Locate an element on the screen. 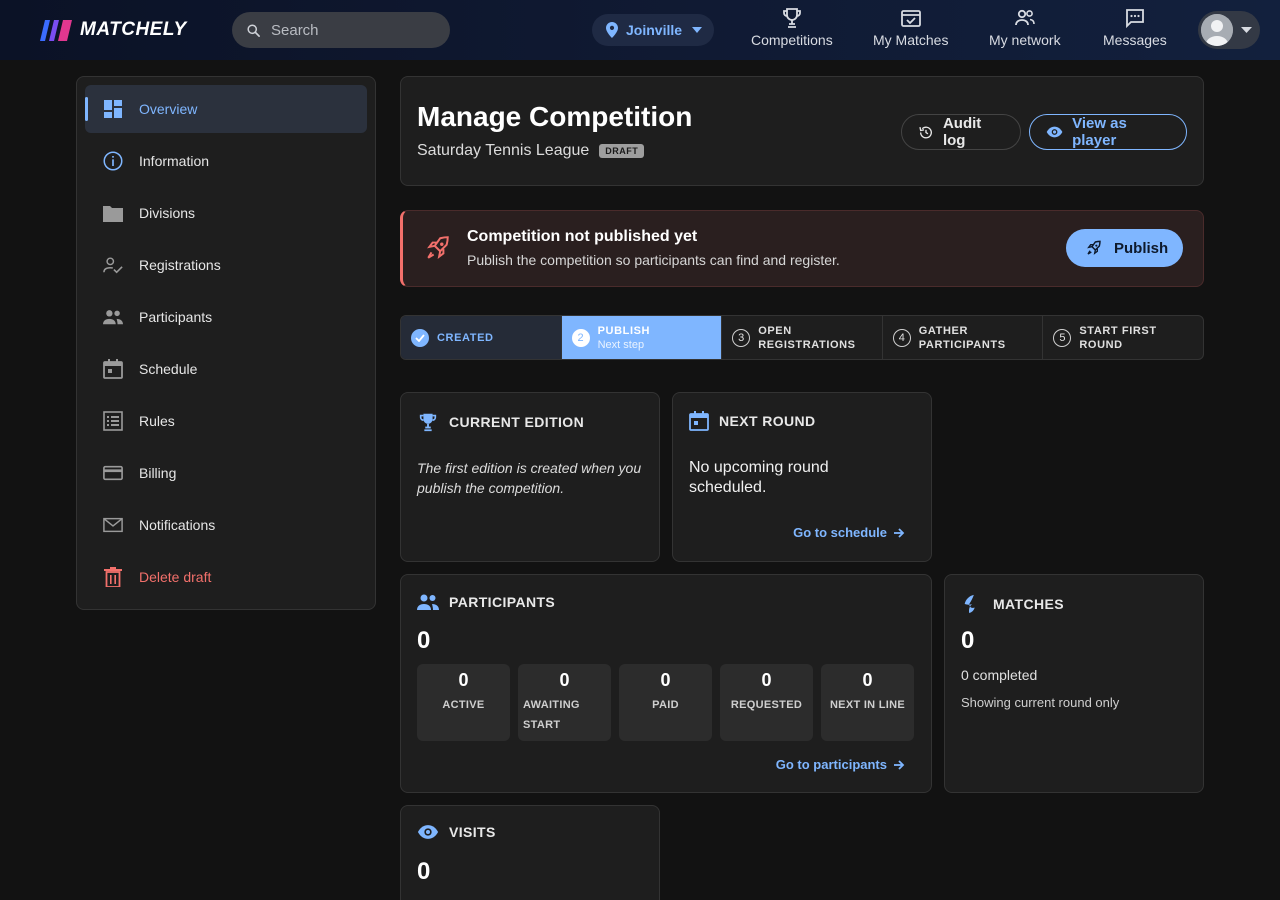  sidebar-item-billing: Billing is located at coordinates (226, 473).